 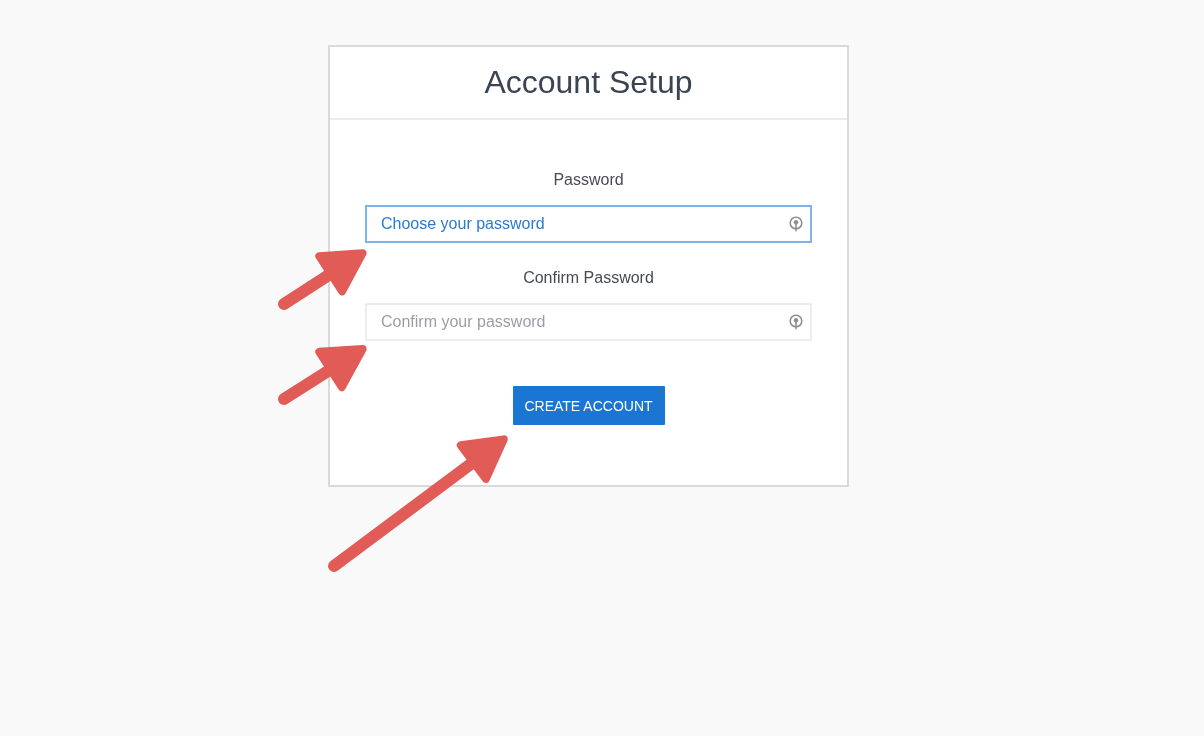 I want to click on create-account-button: CREATE ACCOUNT, so click(x=588, y=405).